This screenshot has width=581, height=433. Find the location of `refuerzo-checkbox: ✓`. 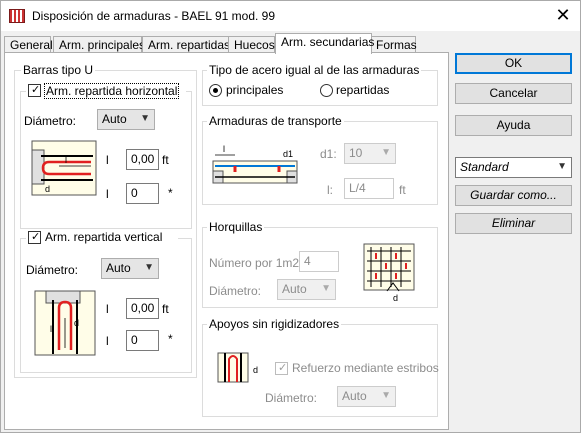

refuerzo-checkbox: ✓ is located at coordinates (281, 368).